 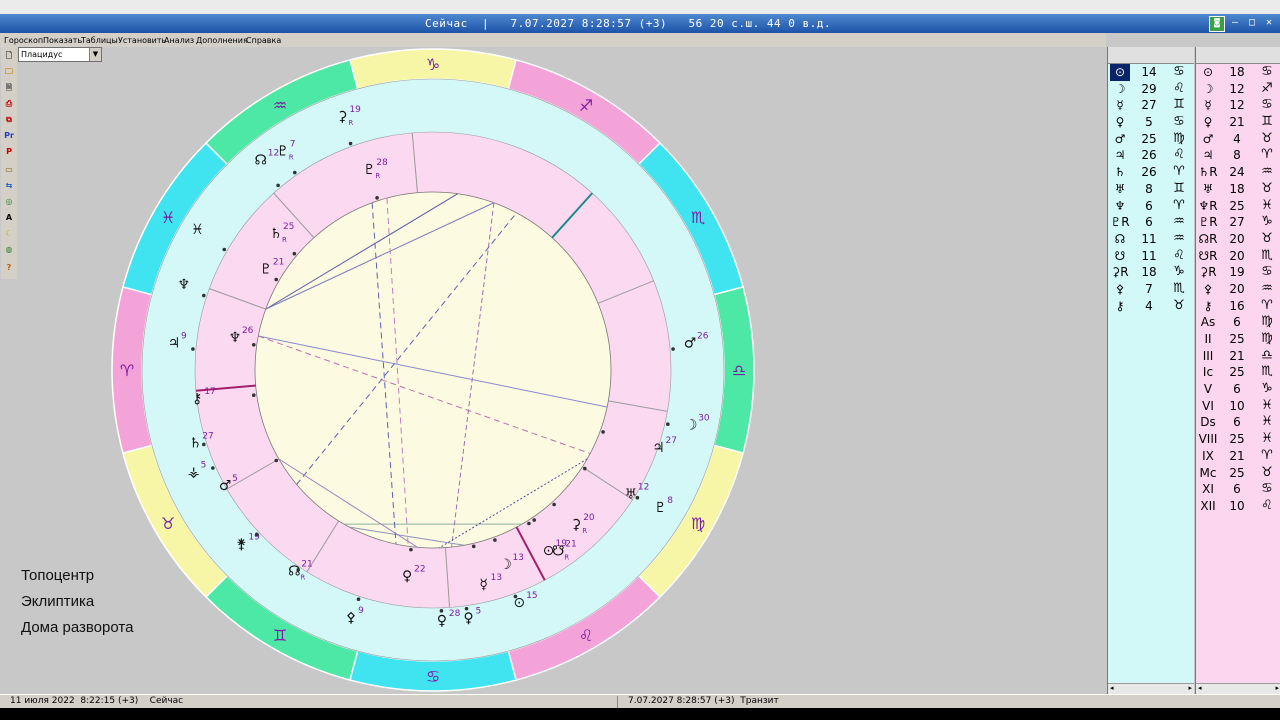 What do you see at coordinates (1238, 139) in the screenshot?
I see `table-row: ♂ 4 ♉` at bounding box center [1238, 139].